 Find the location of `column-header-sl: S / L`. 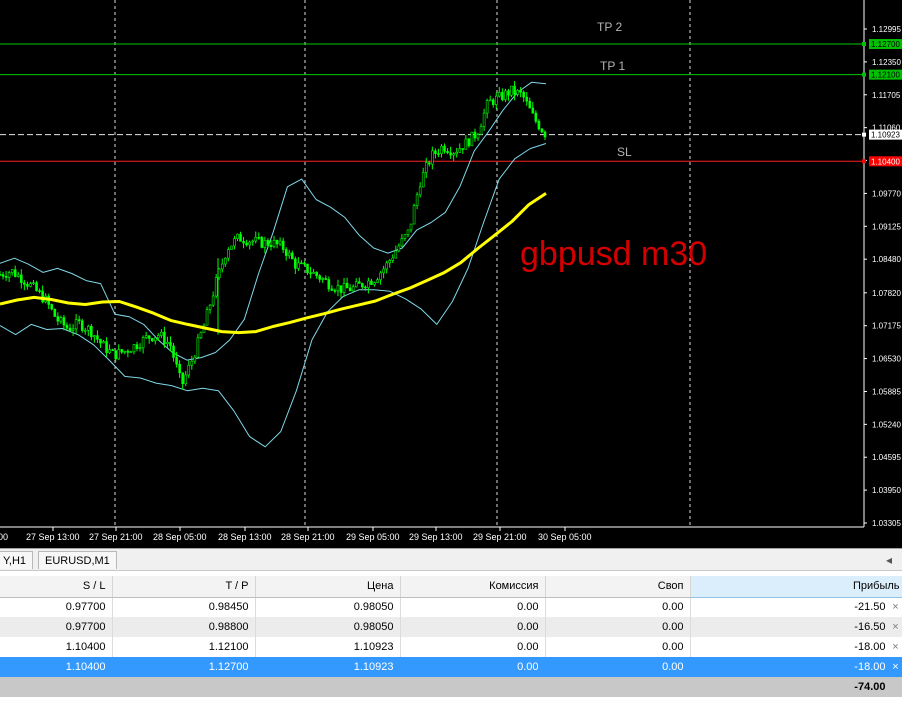

column-header-sl: S / L is located at coordinates (56, 587).